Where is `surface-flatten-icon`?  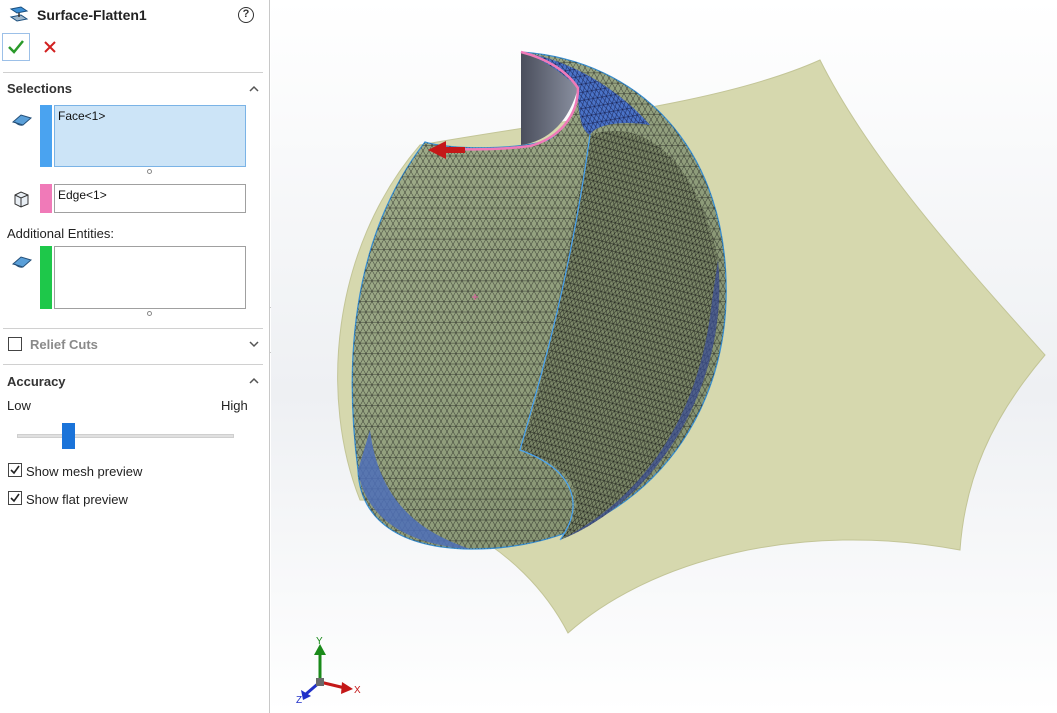 surface-flatten-icon is located at coordinates (19, 14).